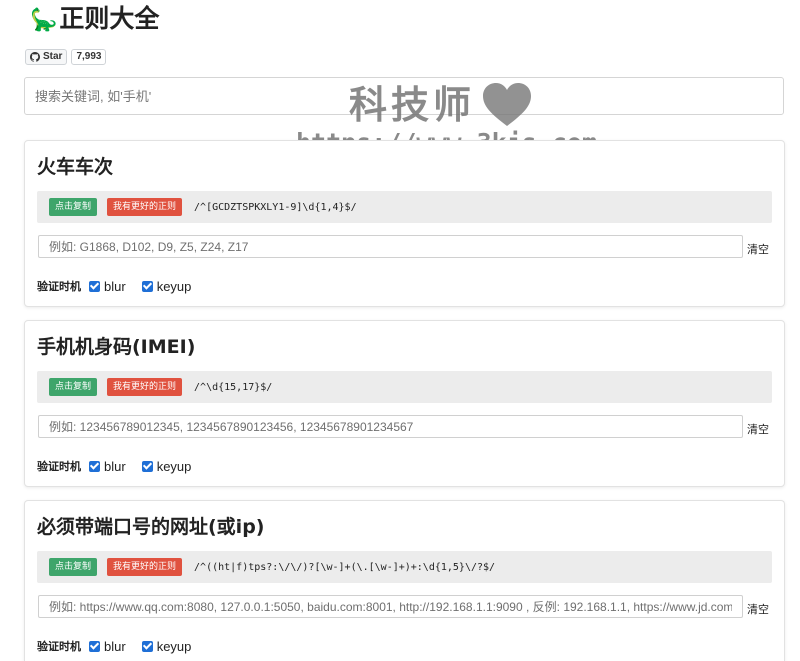 Image resolution: width=800 pixels, height=661 pixels. I want to click on card-title: 手机机身码(IMEI), so click(116, 347).